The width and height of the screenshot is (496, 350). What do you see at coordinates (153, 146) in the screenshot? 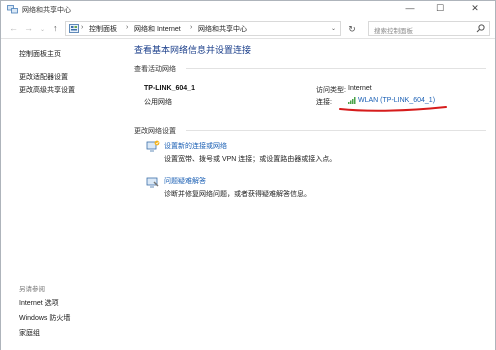
I see `new-connection-icon` at bounding box center [153, 146].